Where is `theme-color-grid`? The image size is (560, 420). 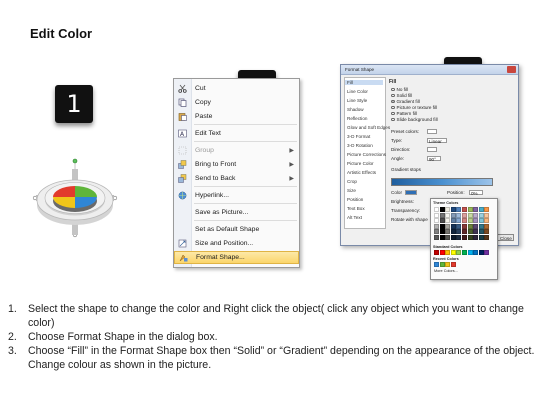 theme-color-grid is located at coordinates (462, 223).